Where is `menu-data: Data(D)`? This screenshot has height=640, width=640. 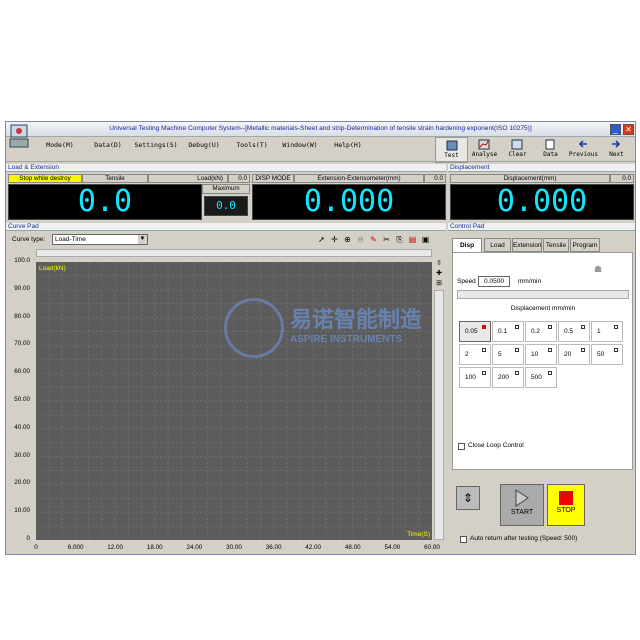
menu-data: Data(D) is located at coordinates (108, 145).